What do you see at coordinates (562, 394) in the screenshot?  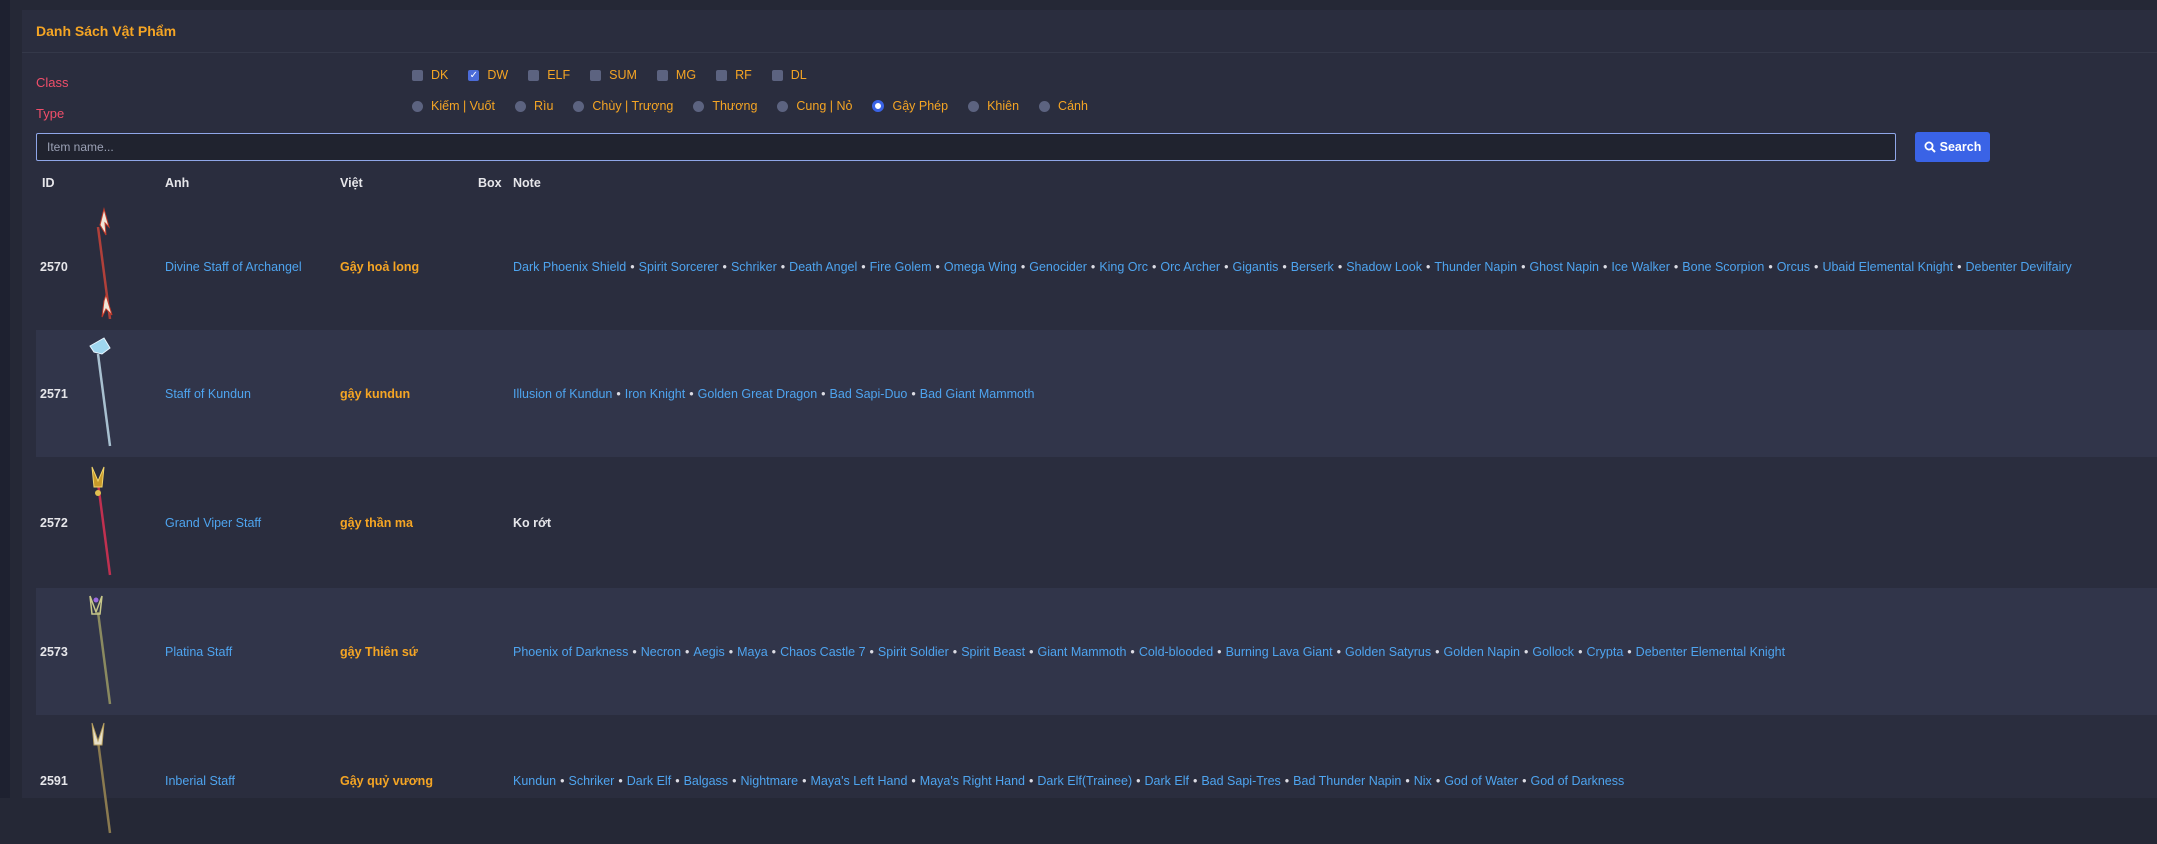 I see `monster-link: Illusion of Kundun` at bounding box center [562, 394].